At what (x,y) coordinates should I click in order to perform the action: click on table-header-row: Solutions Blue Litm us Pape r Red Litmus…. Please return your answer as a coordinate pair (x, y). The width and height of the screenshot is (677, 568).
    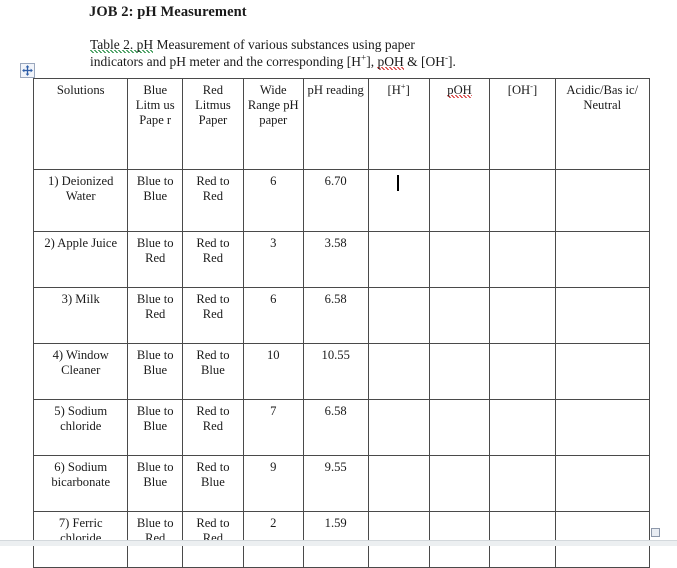
    Looking at the image, I should click on (341, 124).